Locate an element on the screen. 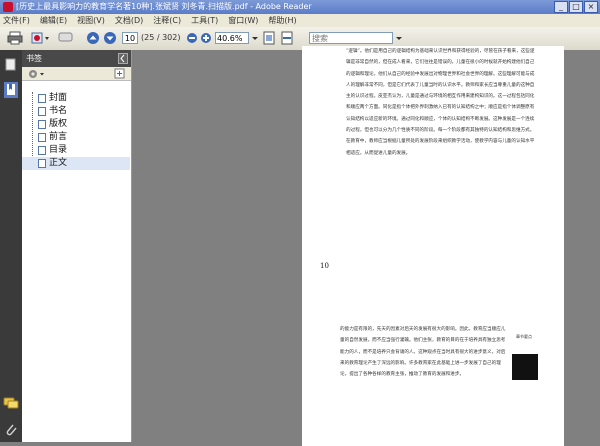 The image size is (600, 446). menu-comments: 注释(C) is located at coordinates (167, 20).